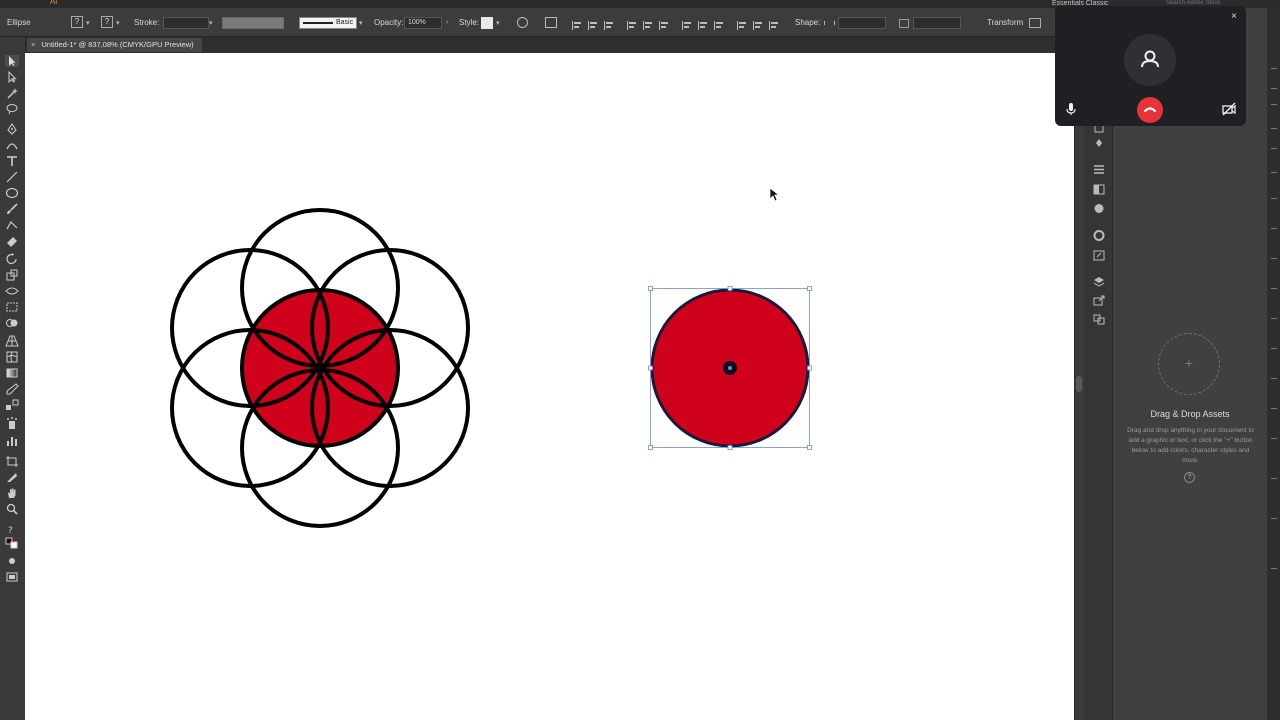 This screenshot has width=1280, height=720. Describe the element at coordinates (361, 23) in the screenshot. I see `brush-dropdown-icon: ▾` at that location.